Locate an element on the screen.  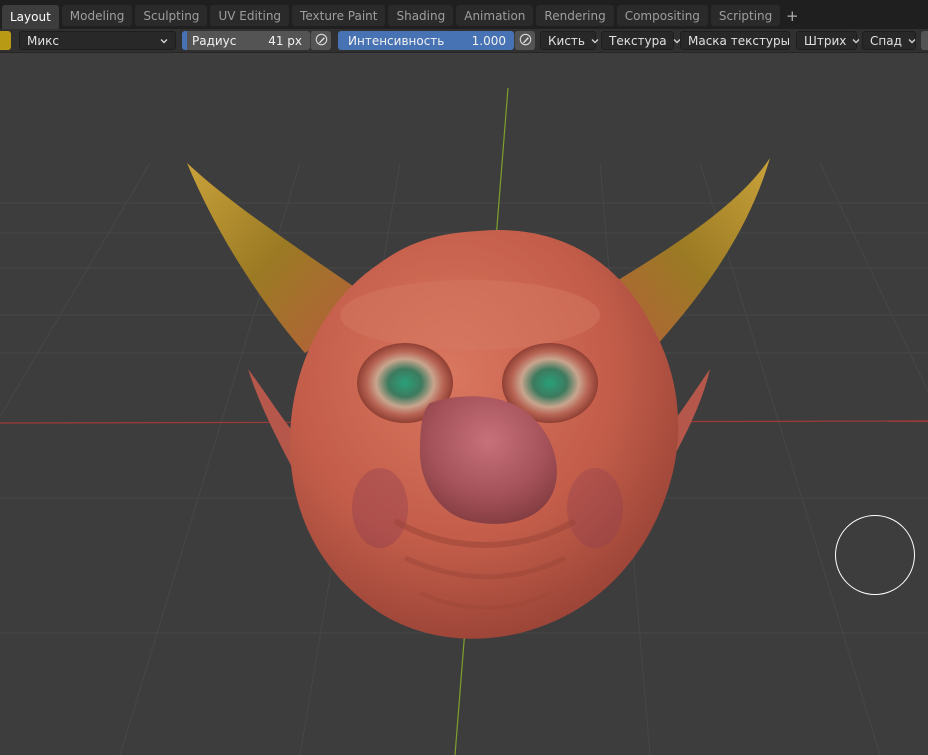
brush-menu-label: Кисть is located at coordinates (566, 40).